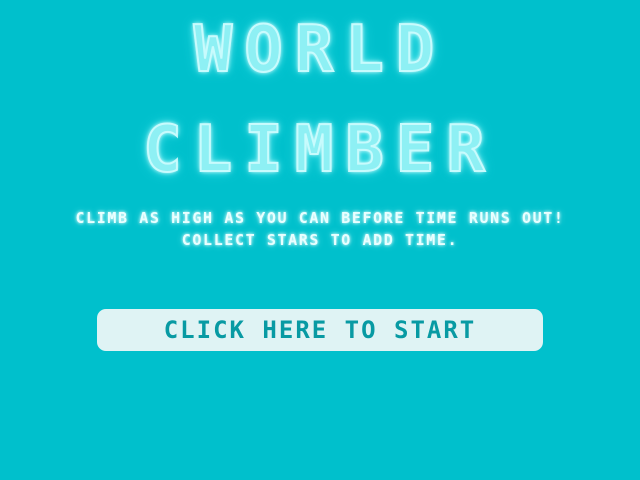 Image resolution: width=640 pixels, height=480 pixels. Describe the element at coordinates (320, 240) in the screenshot. I see `instructions-line-2: COLLECT STARS TO ADD TIME.` at that location.